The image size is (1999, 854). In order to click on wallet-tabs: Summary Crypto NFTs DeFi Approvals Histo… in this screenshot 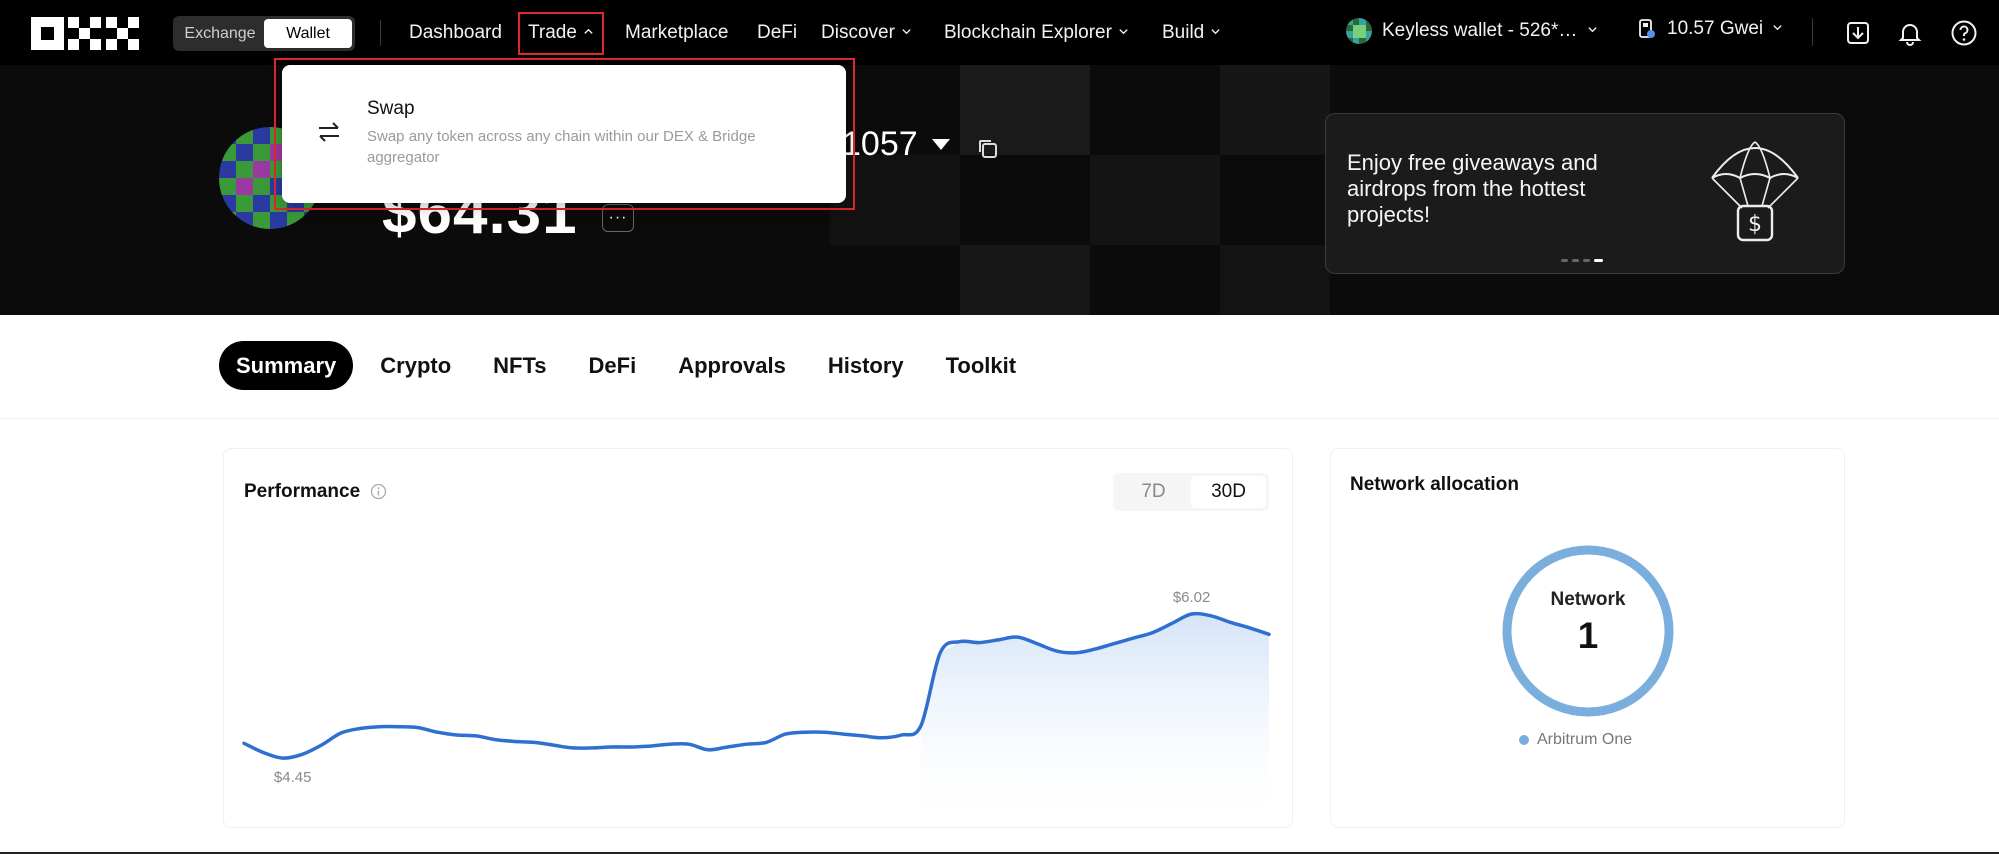, I will do `click(628, 365)`.